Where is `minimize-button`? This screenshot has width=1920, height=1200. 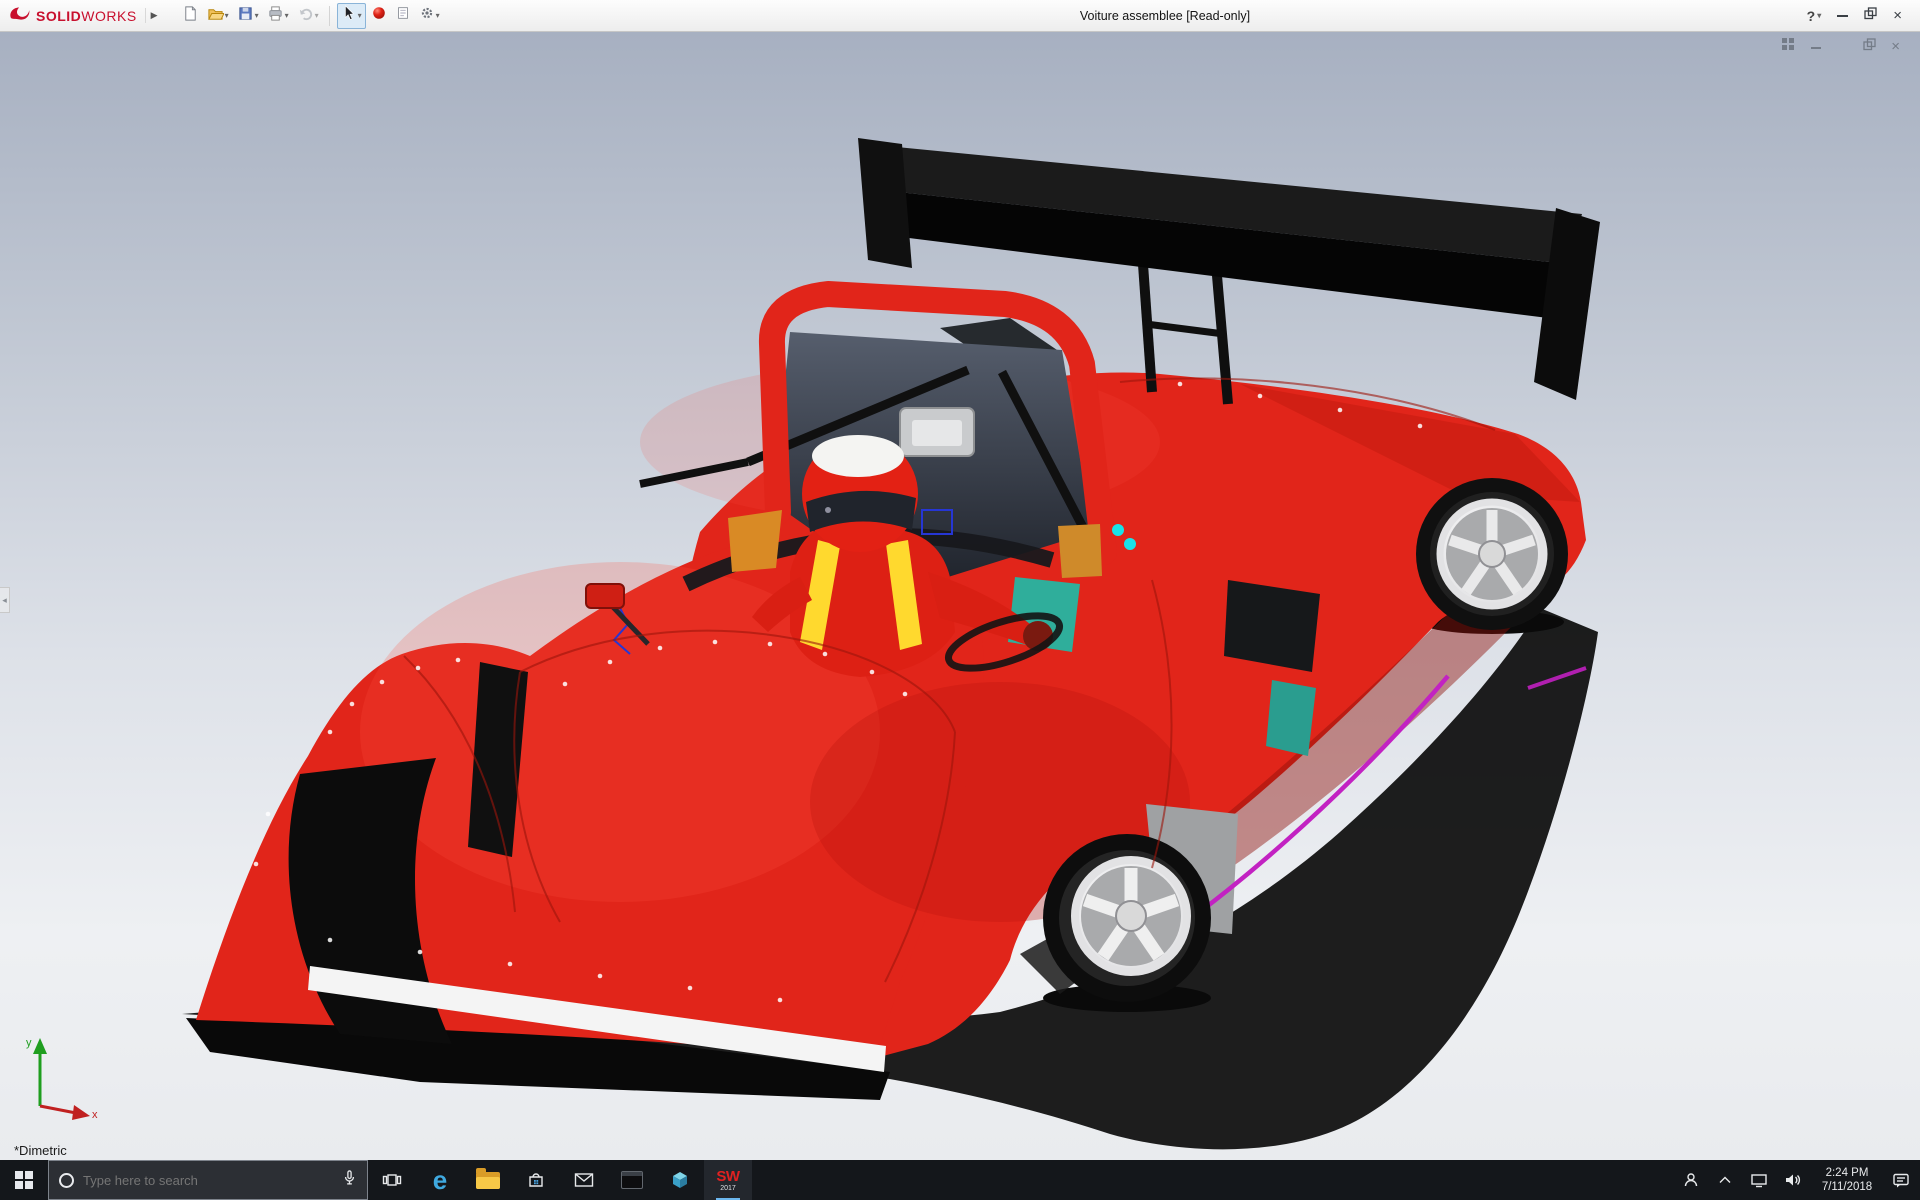 minimize-button is located at coordinates (1843, 15).